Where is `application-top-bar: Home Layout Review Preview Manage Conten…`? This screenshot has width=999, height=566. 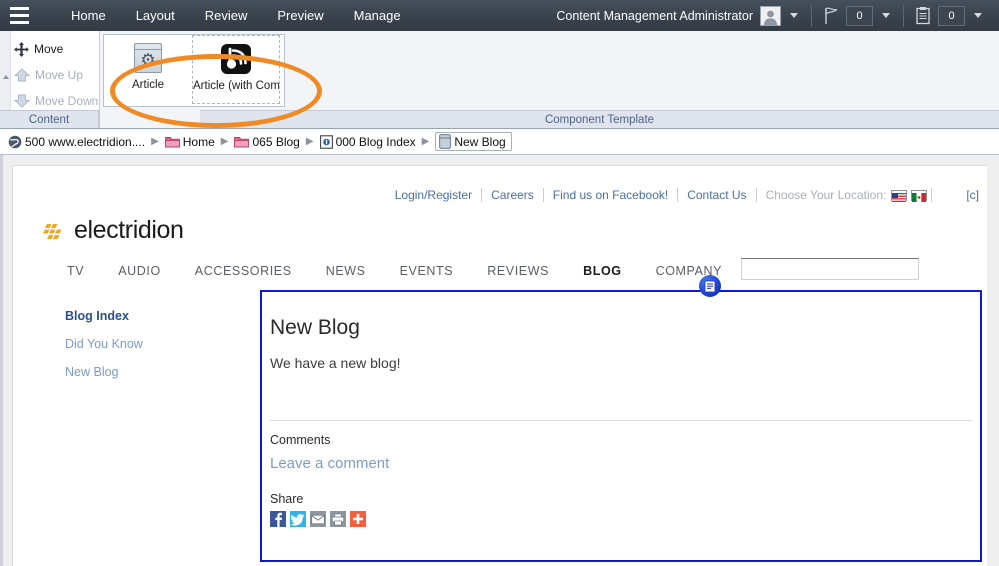 application-top-bar: Home Layout Review Preview Manage Conten… is located at coordinates (499, 15).